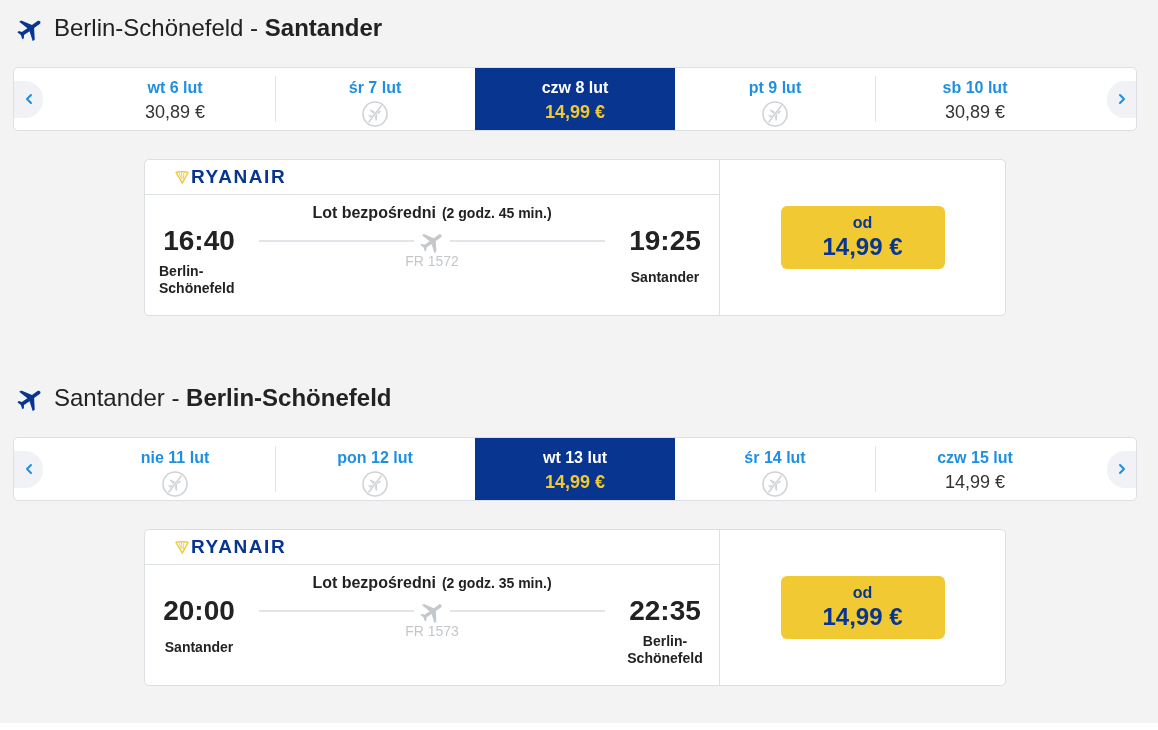 The height and width of the screenshot is (730, 1158). What do you see at coordinates (496, 583) in the screenshot?
I see `flight-duration: (2 godz. 35 min.)` at bounding box center [496, 583].